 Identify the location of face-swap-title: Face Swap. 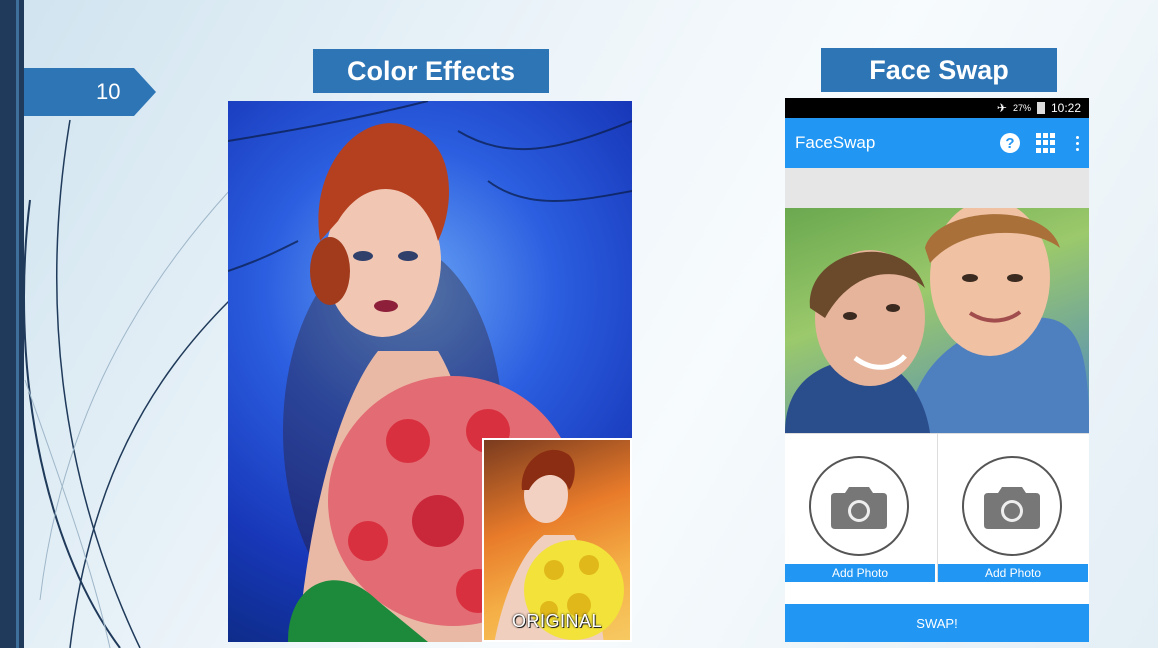
(939, 70).